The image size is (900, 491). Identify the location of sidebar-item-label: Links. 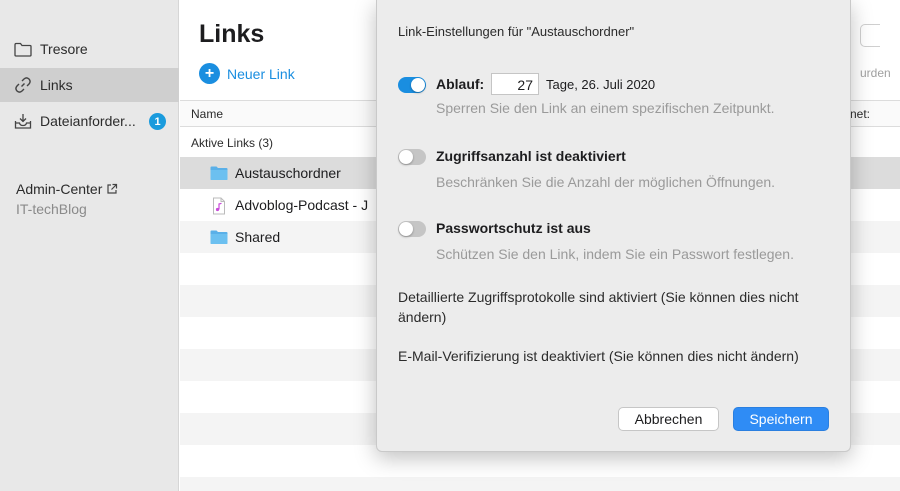
(56, 85).